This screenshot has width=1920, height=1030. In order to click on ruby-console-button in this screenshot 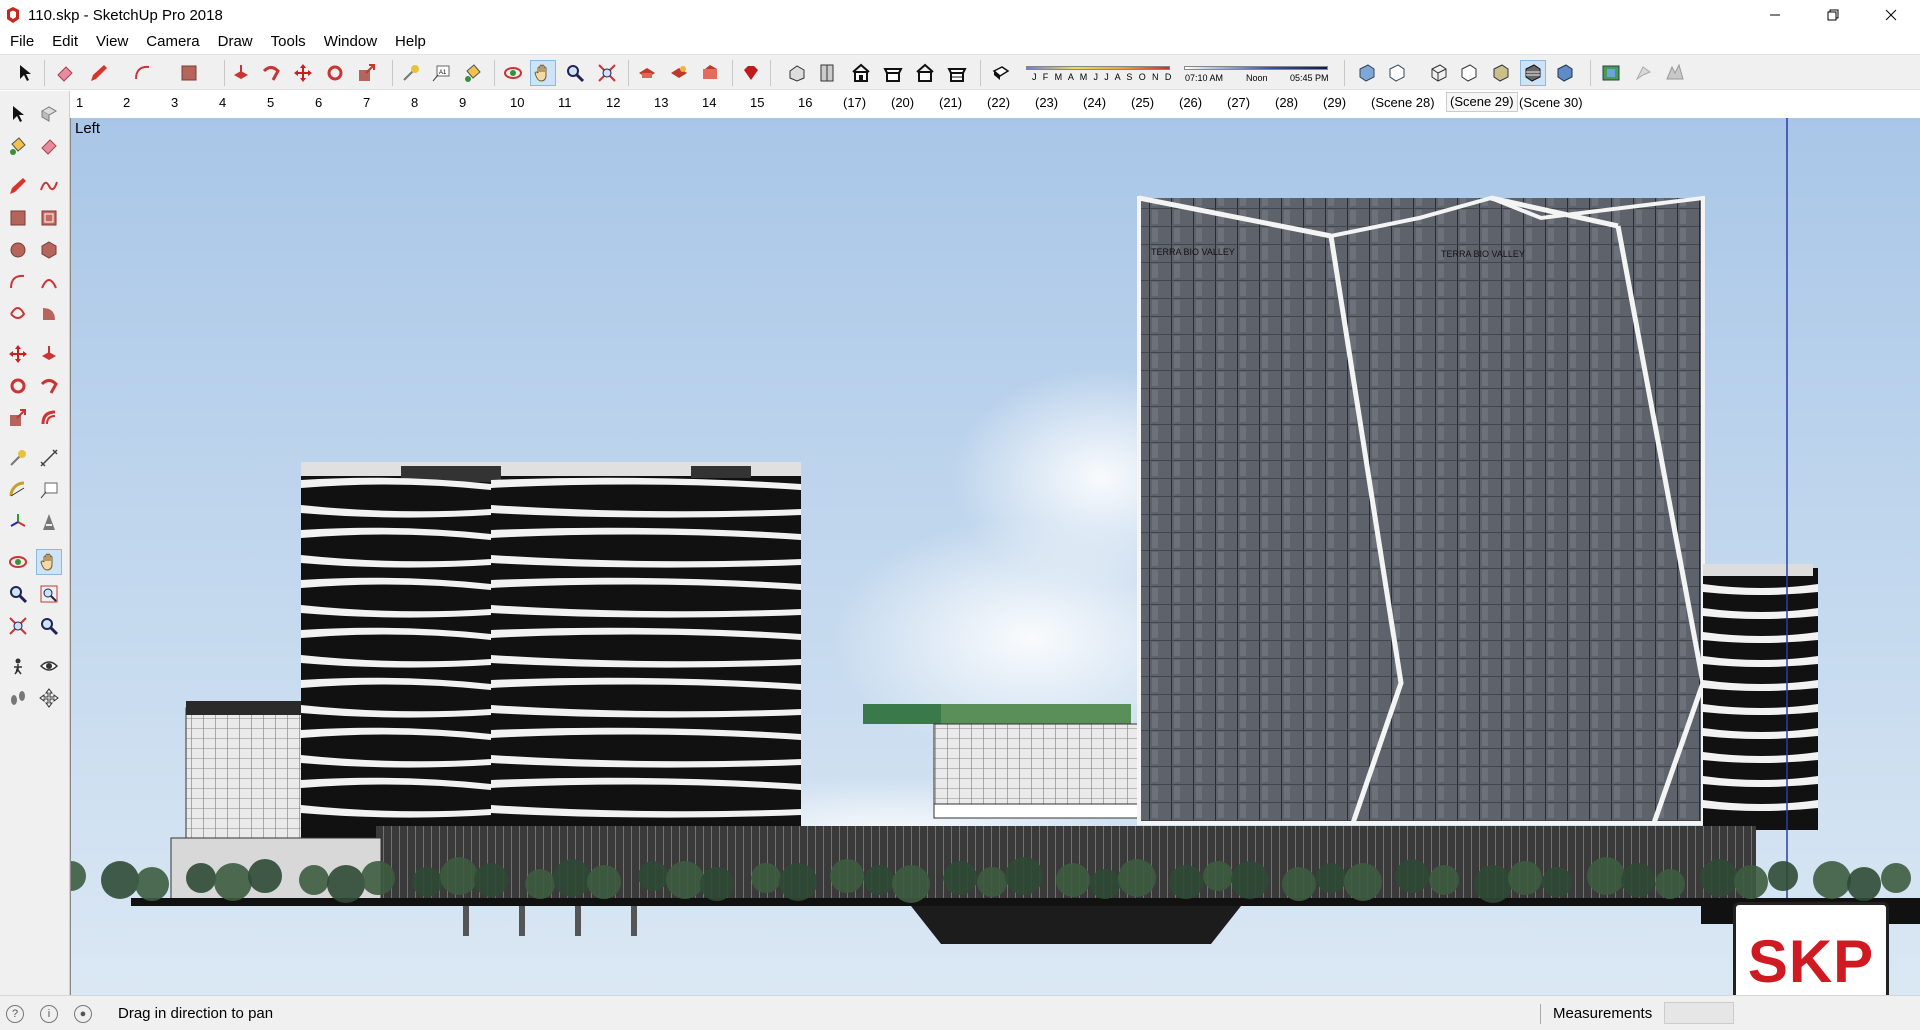, I will do `click(751, 73)`.